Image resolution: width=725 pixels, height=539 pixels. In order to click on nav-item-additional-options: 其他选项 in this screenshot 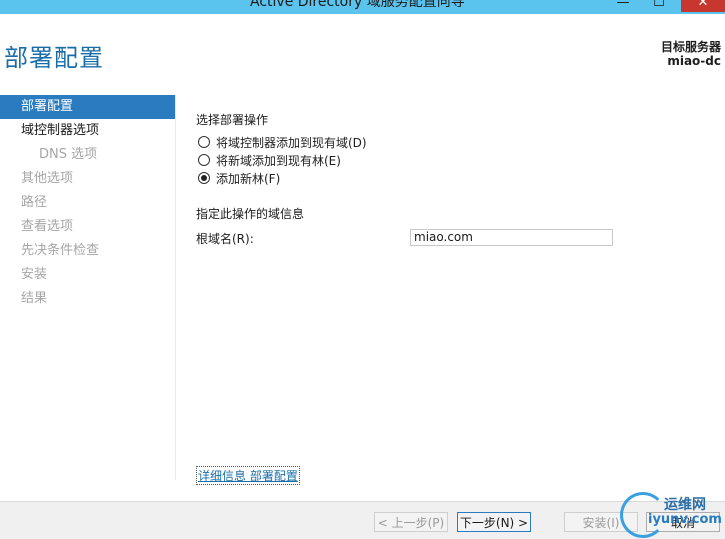, I will do `click(47, 178)`.